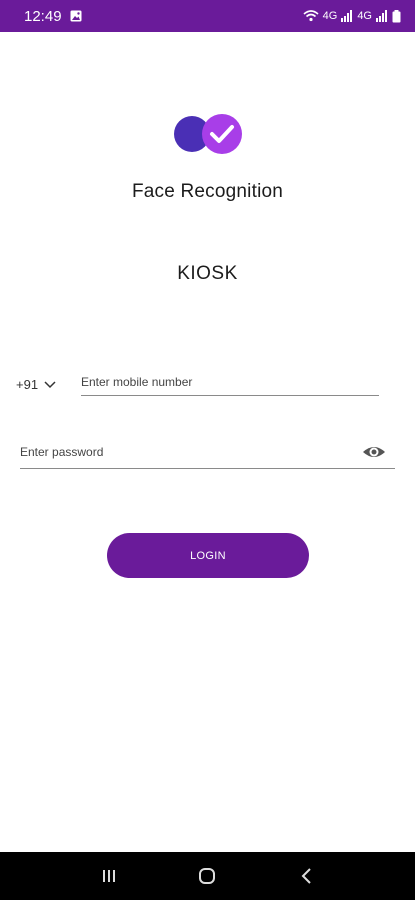  What do you see at coordinates (209, 134) in the screenshot?
I see `app-logo-icon` at bounding box center [209, 134].